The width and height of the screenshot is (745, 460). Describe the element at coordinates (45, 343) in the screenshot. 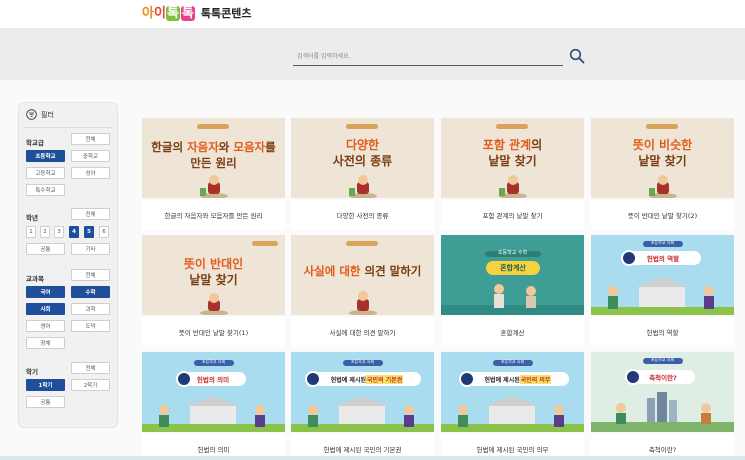

I see `subject-creative-chip: 창체` at that location.